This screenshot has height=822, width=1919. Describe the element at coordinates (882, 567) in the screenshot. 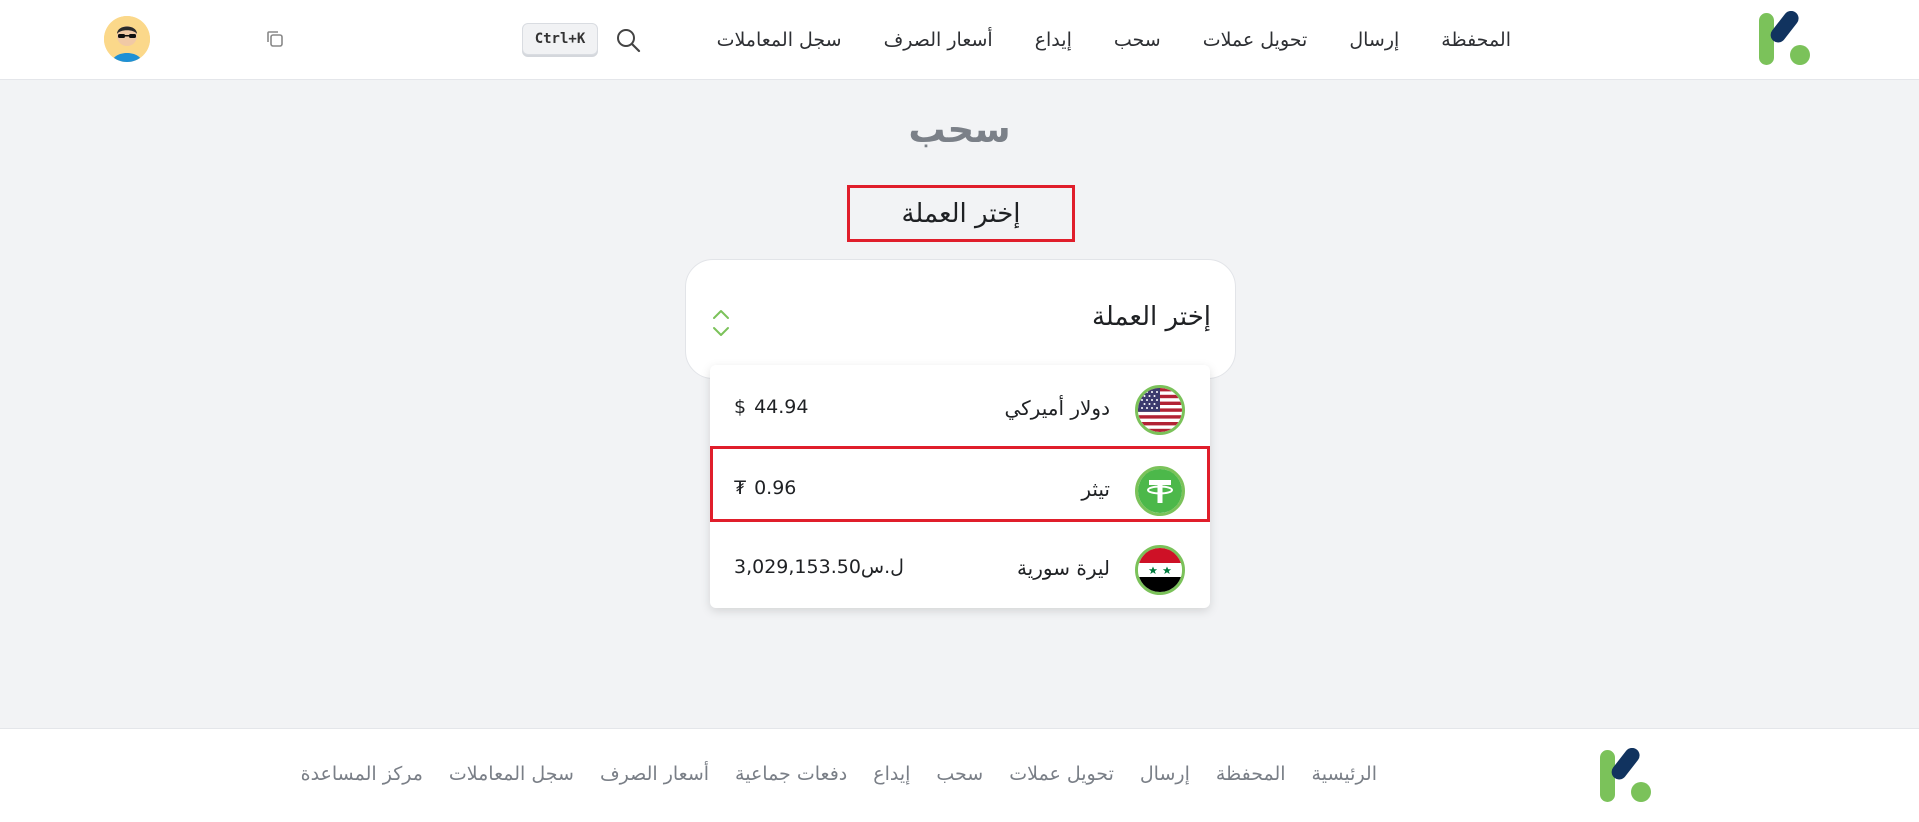

I see `currency-symbol: ل.س` at that location.